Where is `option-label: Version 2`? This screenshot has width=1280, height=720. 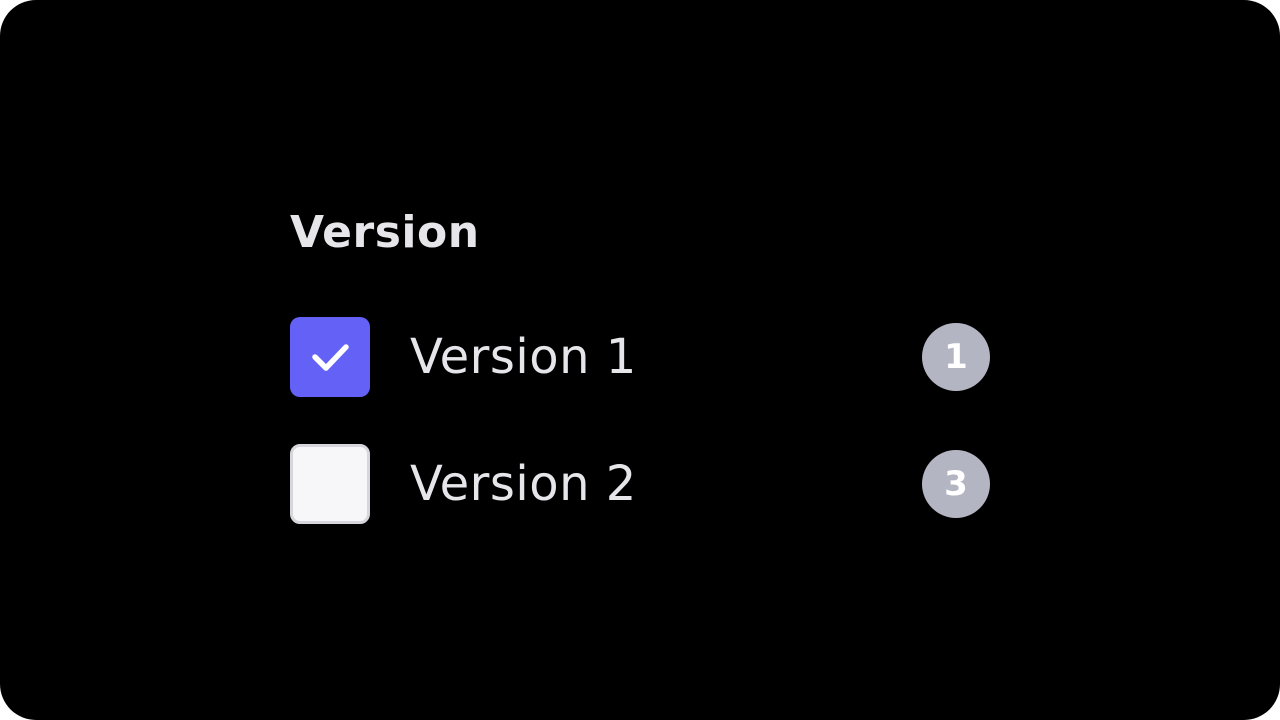 option-label: Version 2 is located at coordinates (523, 484).